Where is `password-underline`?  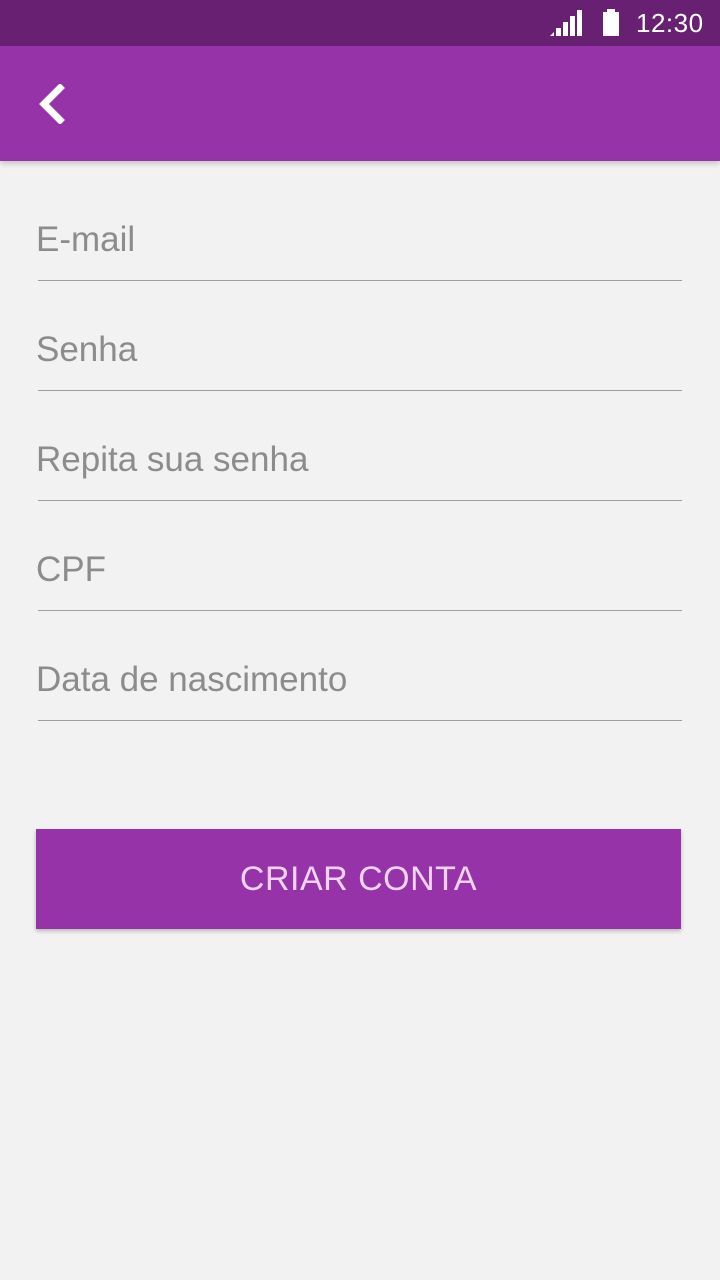
password-underline is located at coordinates (360, 390).